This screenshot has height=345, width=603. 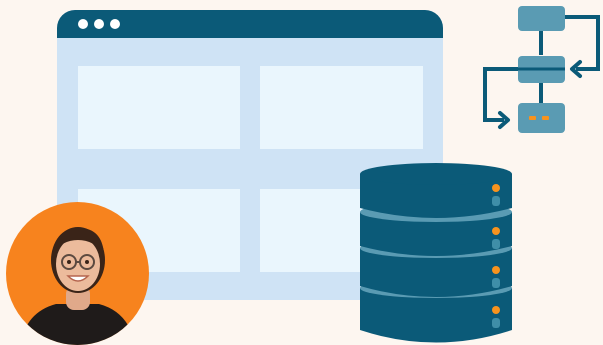 What do you see at coordinates (436, 253) in the screenshot?
I see `database-icon` at bounding box center [436, 253].